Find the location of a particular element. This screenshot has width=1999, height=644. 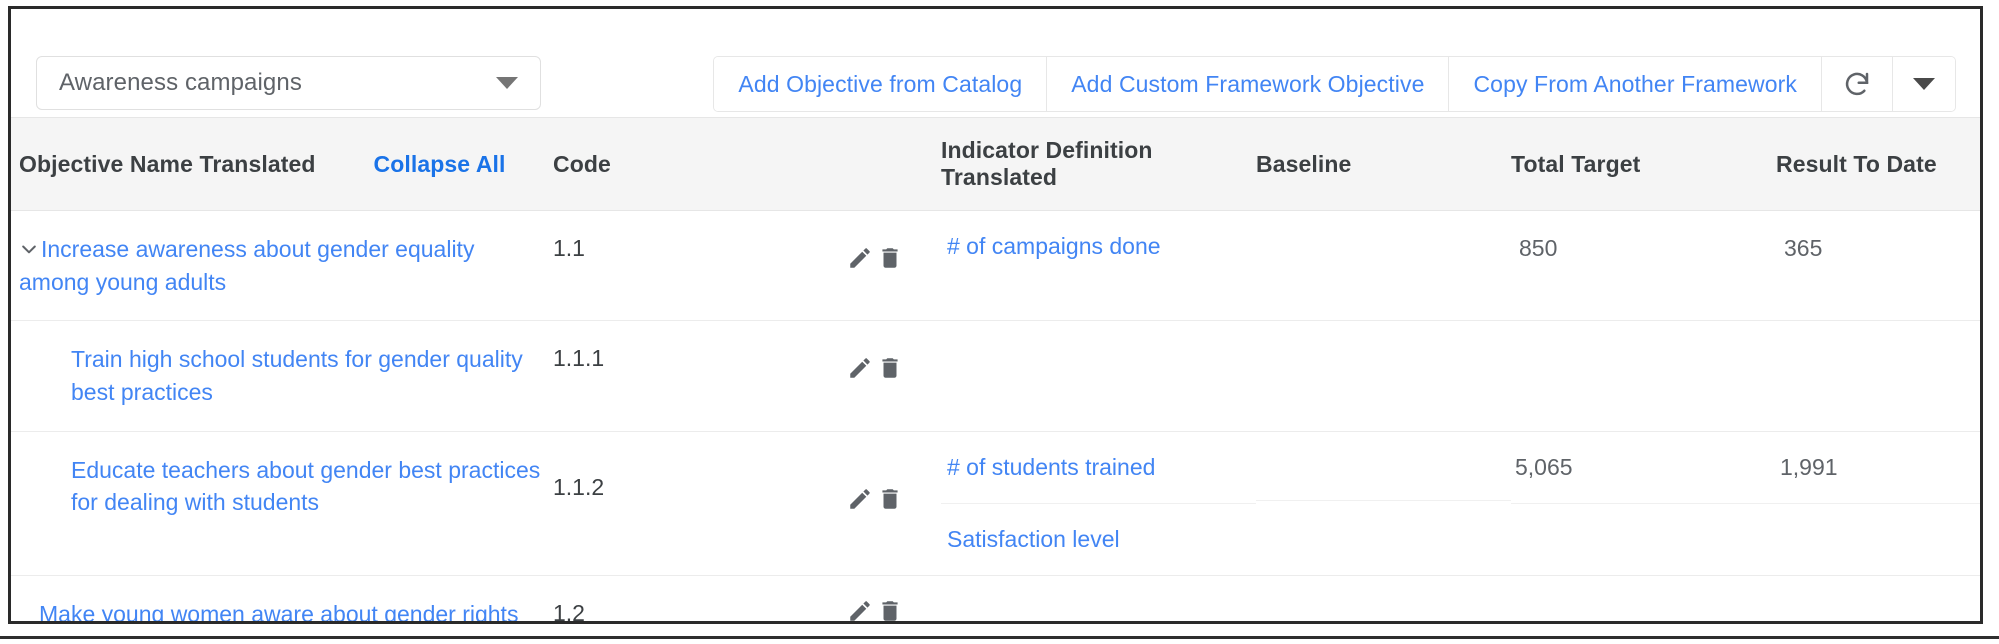

result-to-date-value: 365 is located at coordinates (1878, 266).